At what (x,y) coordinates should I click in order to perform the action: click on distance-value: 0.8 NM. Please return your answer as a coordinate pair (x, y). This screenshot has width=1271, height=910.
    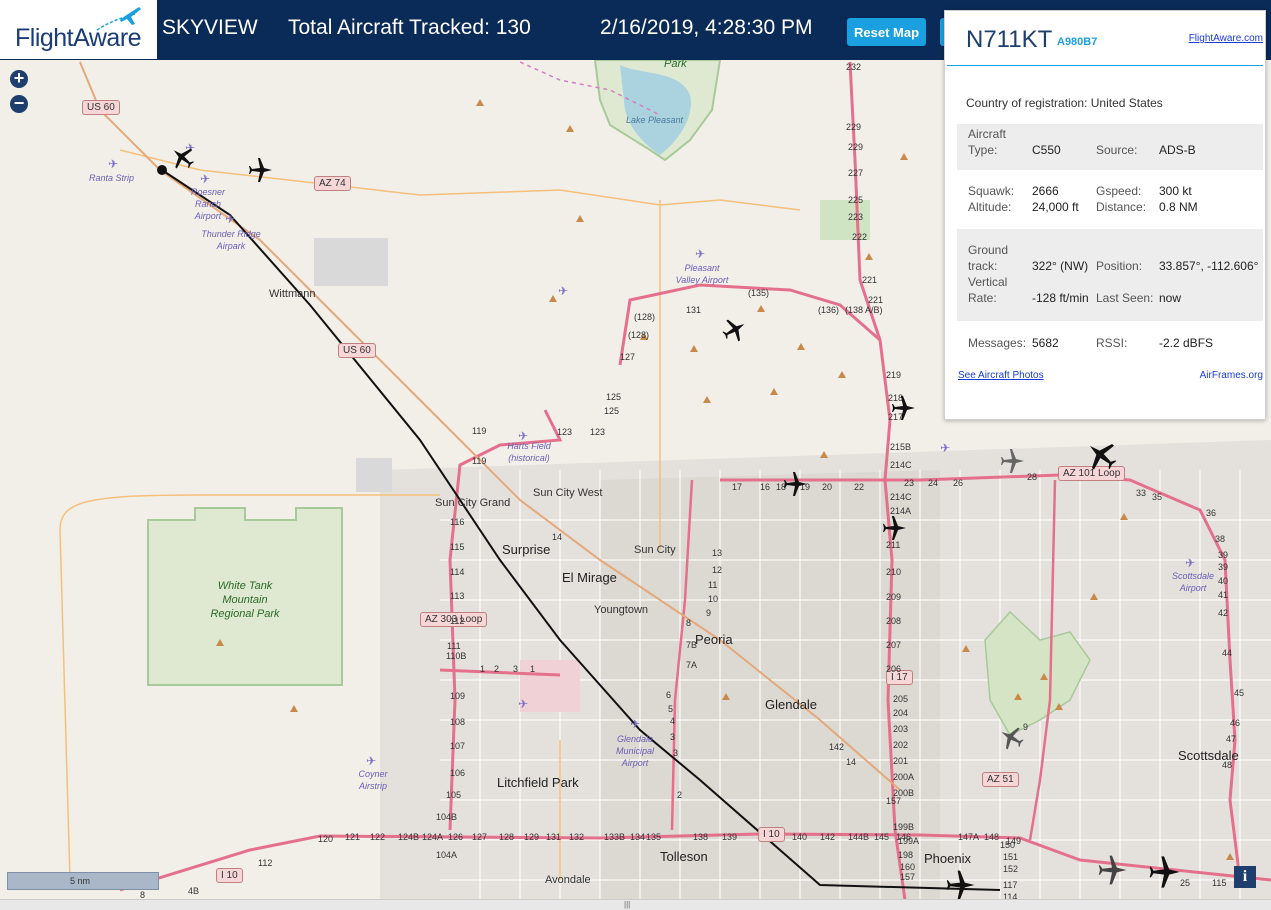
    Looking at the image, I should click on (1178, 207).